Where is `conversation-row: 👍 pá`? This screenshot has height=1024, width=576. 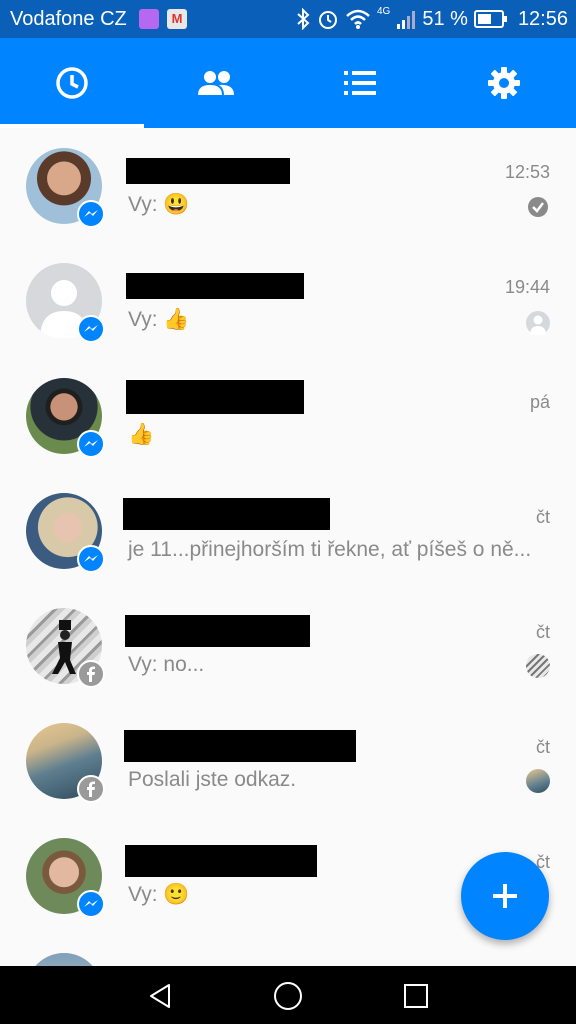
conversation-row: 👍 pá is located at coordinates (288, 415).